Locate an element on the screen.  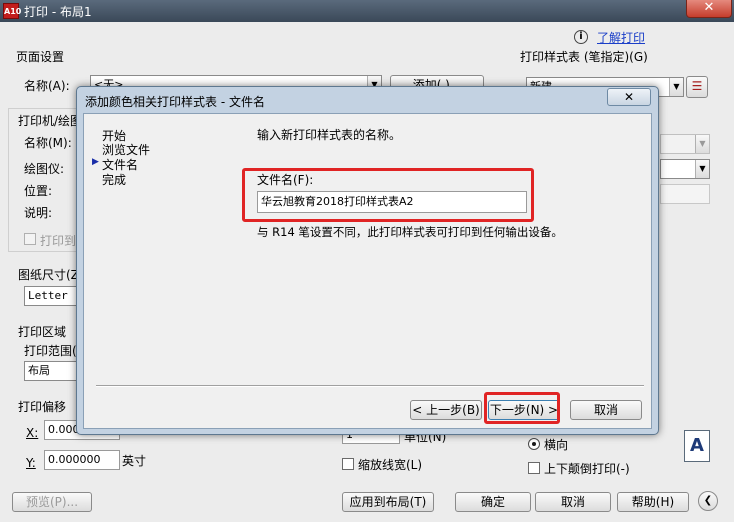
note-text: 与 R14 笔设置不同，此打印样式表可打印到任何输出设备。 is located at coordinates (410, 232).